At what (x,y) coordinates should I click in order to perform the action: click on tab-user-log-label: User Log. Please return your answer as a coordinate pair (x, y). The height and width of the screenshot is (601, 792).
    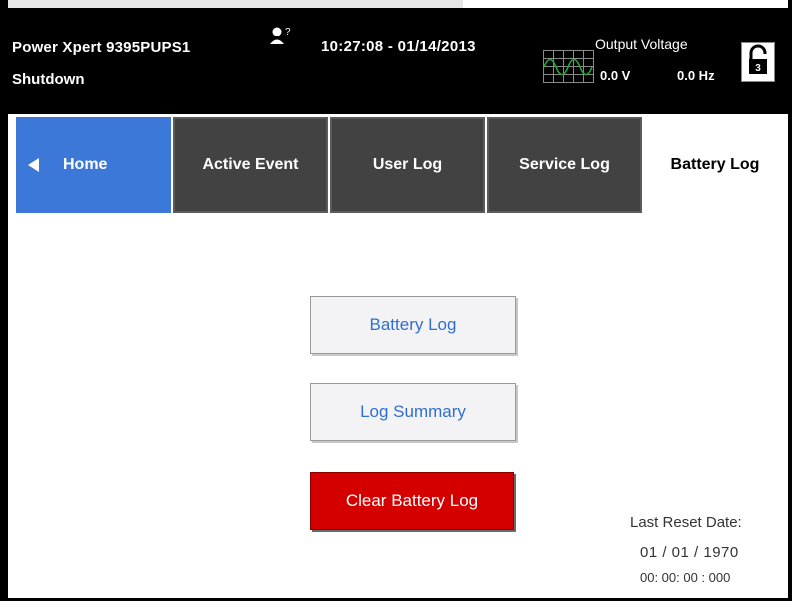
    Looking at the image, I should click on (407, 164).